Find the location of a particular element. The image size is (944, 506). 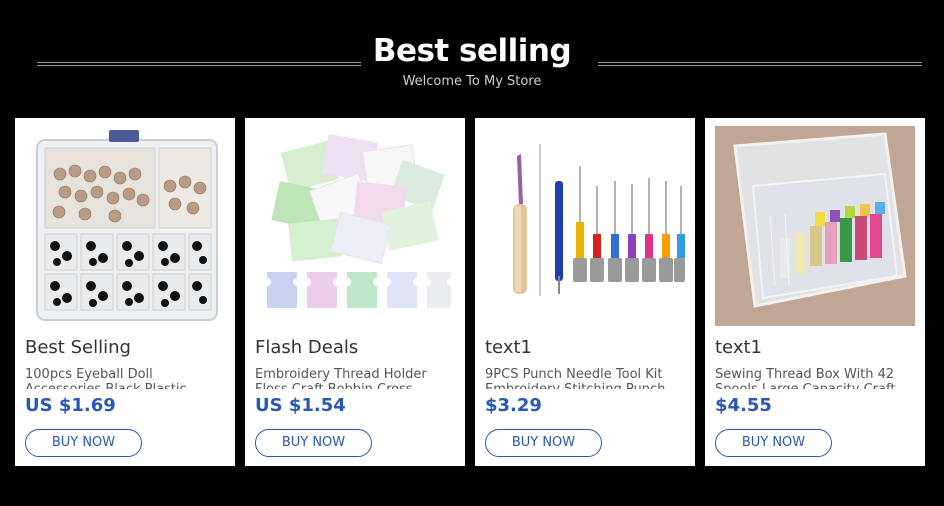

product-tag: Best Selling is located at coordinates (78, 347).